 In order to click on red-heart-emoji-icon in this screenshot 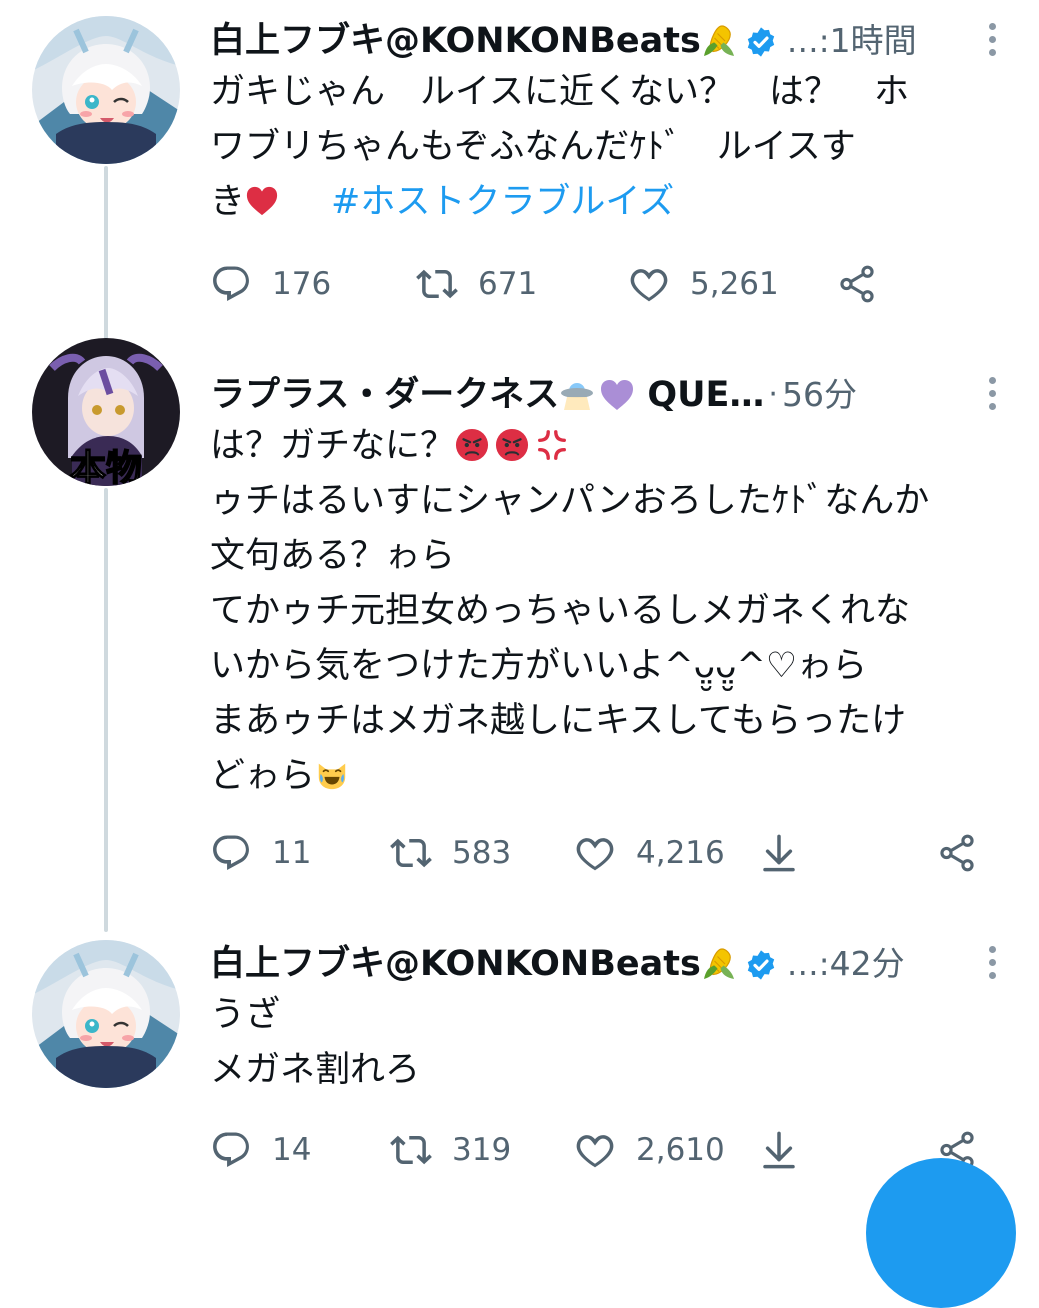, I will do `click(262, 201)`.